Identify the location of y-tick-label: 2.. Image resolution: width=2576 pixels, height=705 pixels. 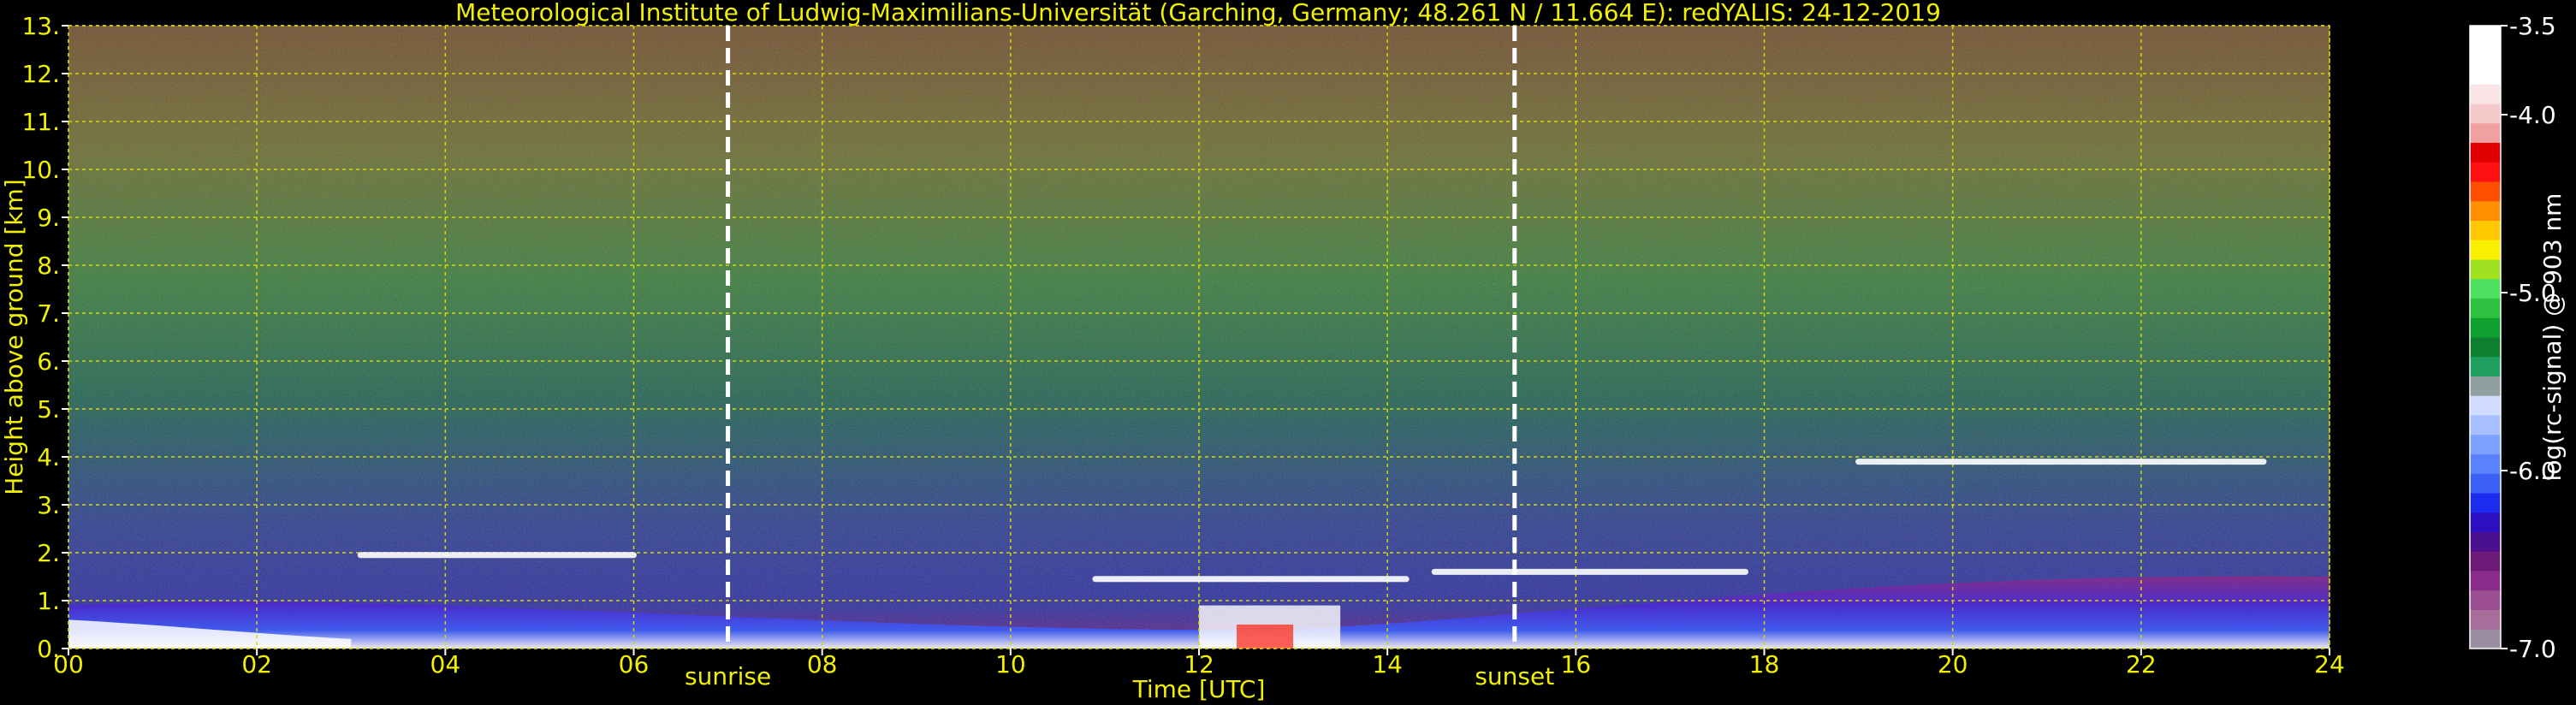
(48, 553).